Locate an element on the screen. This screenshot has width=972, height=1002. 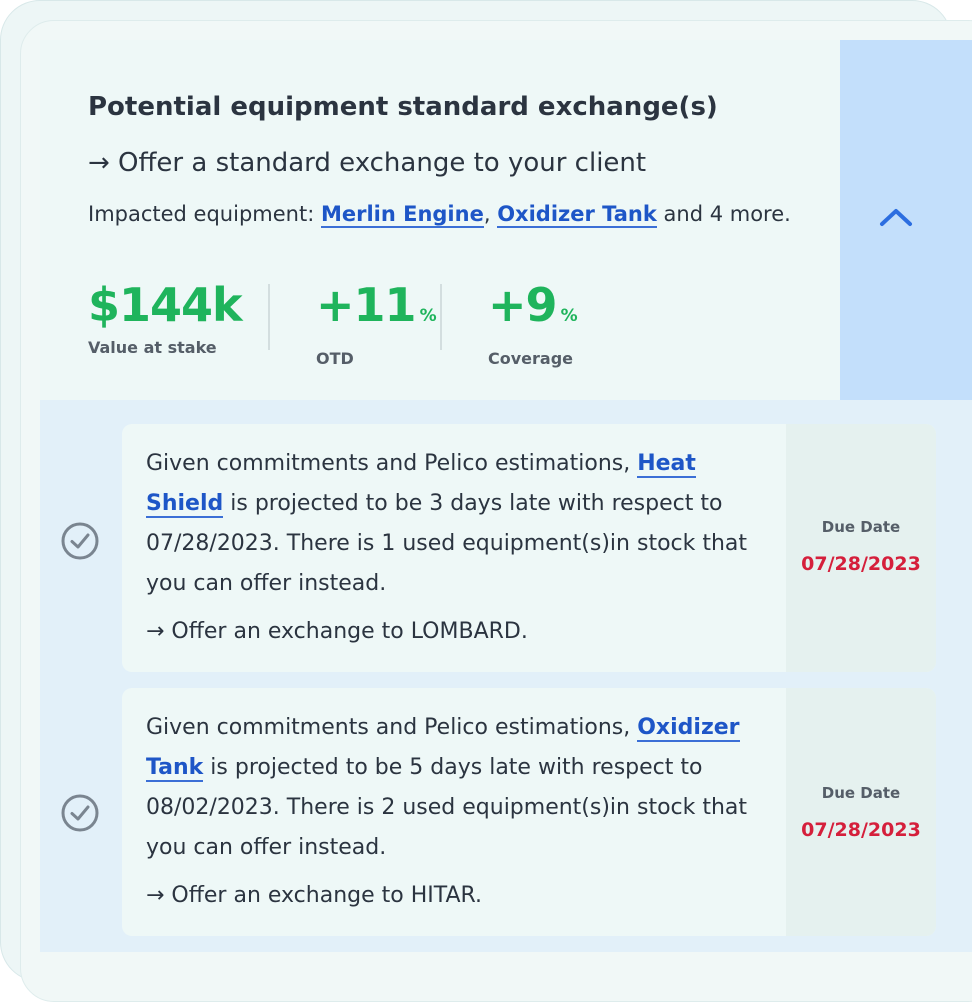
metric-value: $144k is located at coordinates (165, 305).